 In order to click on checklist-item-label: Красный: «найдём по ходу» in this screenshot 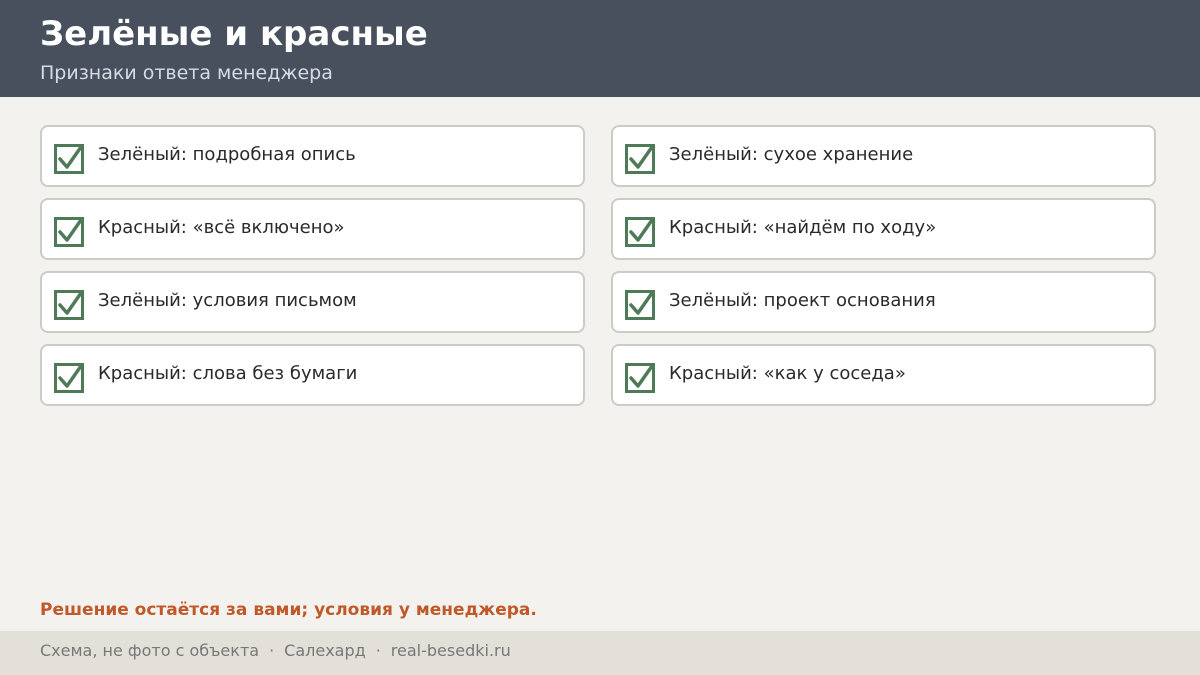, I will do `click(803, 227)`.